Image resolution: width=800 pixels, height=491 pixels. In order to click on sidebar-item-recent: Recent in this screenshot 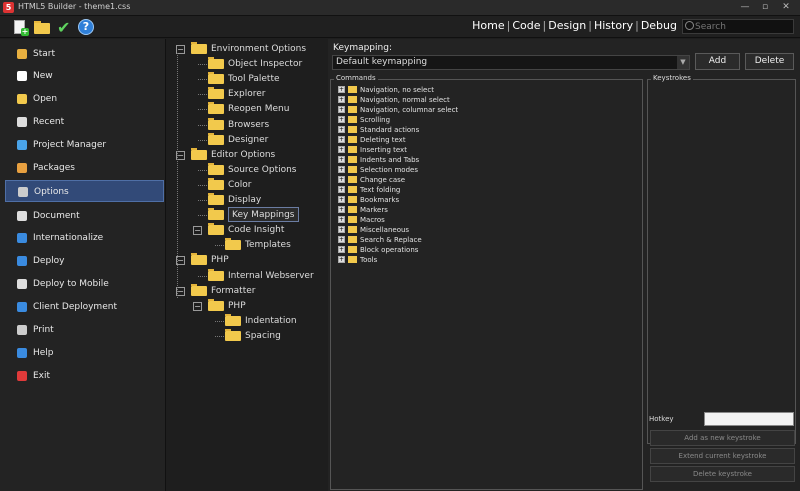, I will do `click(84, 122)`.